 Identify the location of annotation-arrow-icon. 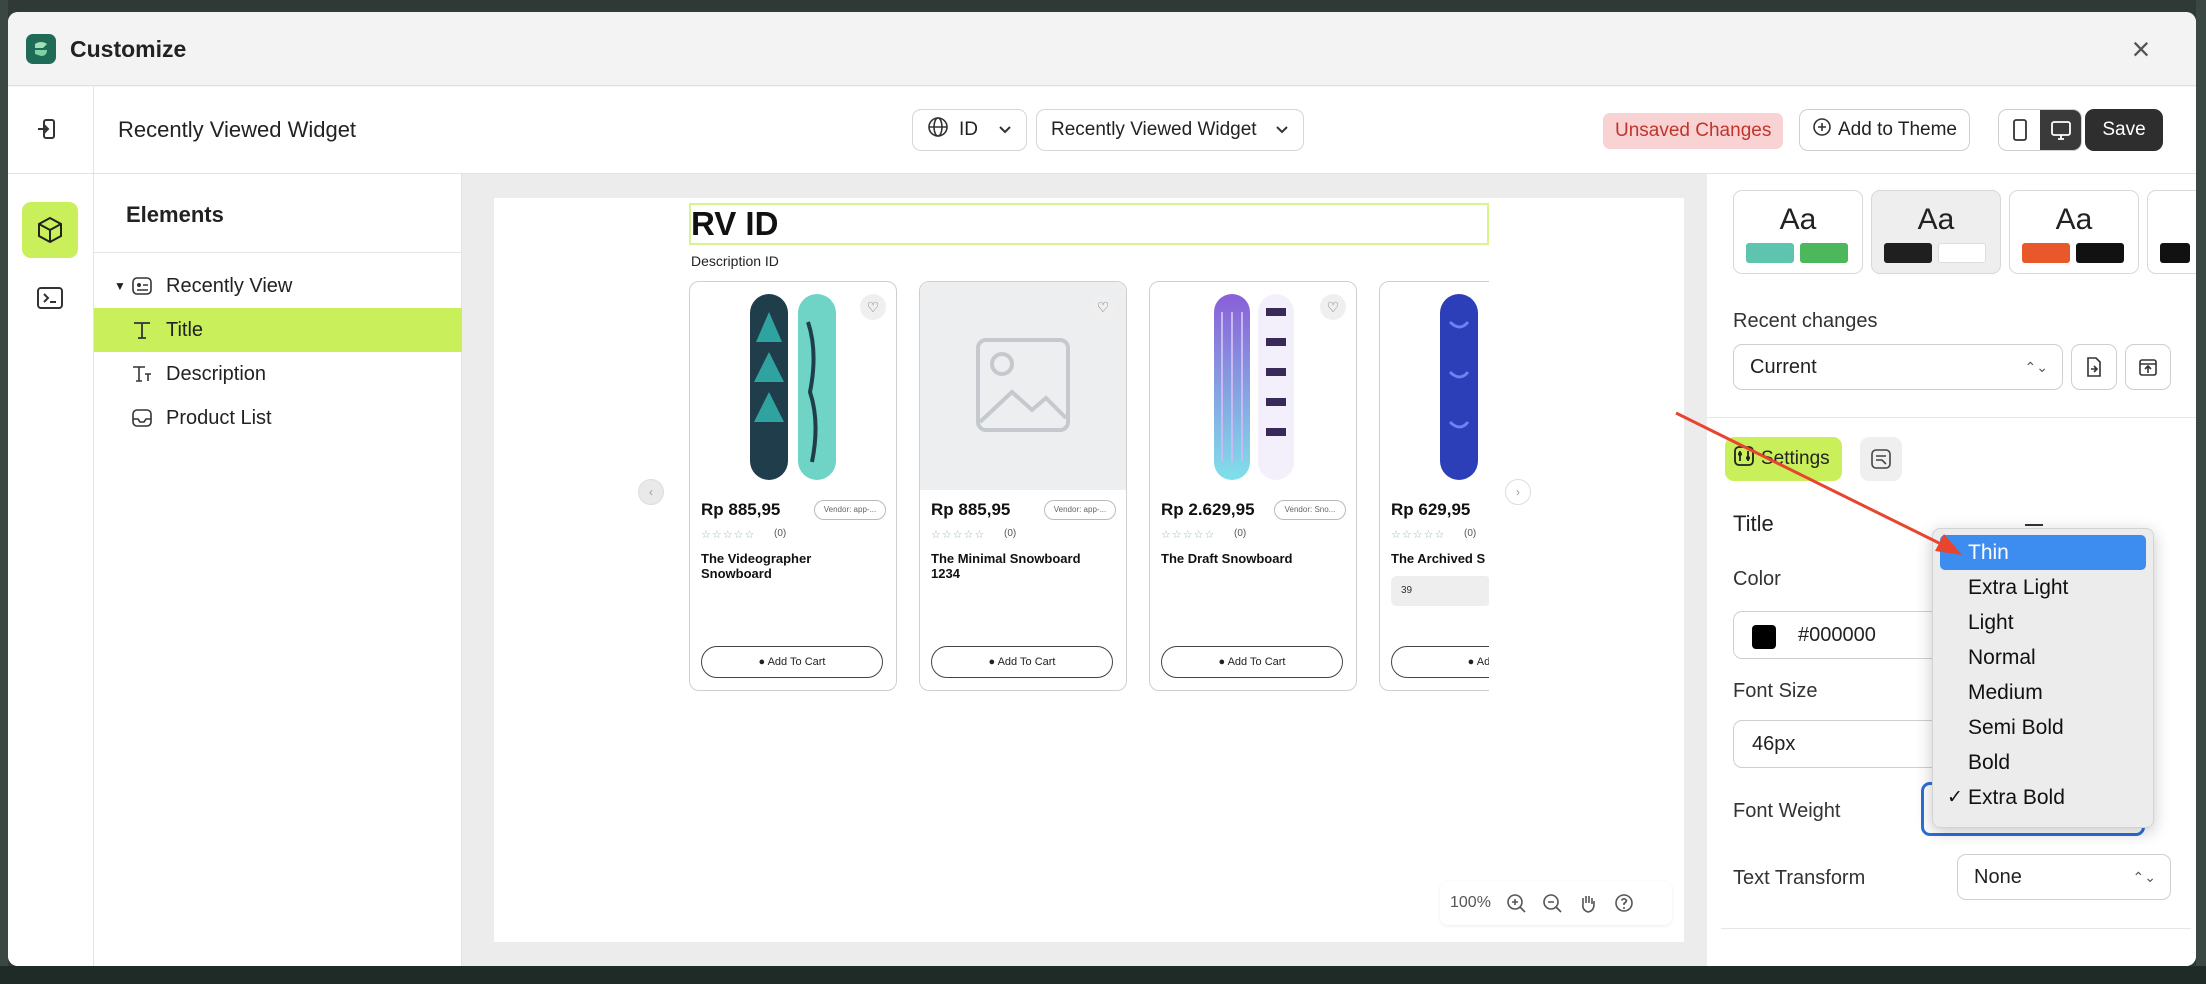
(1818, 483).